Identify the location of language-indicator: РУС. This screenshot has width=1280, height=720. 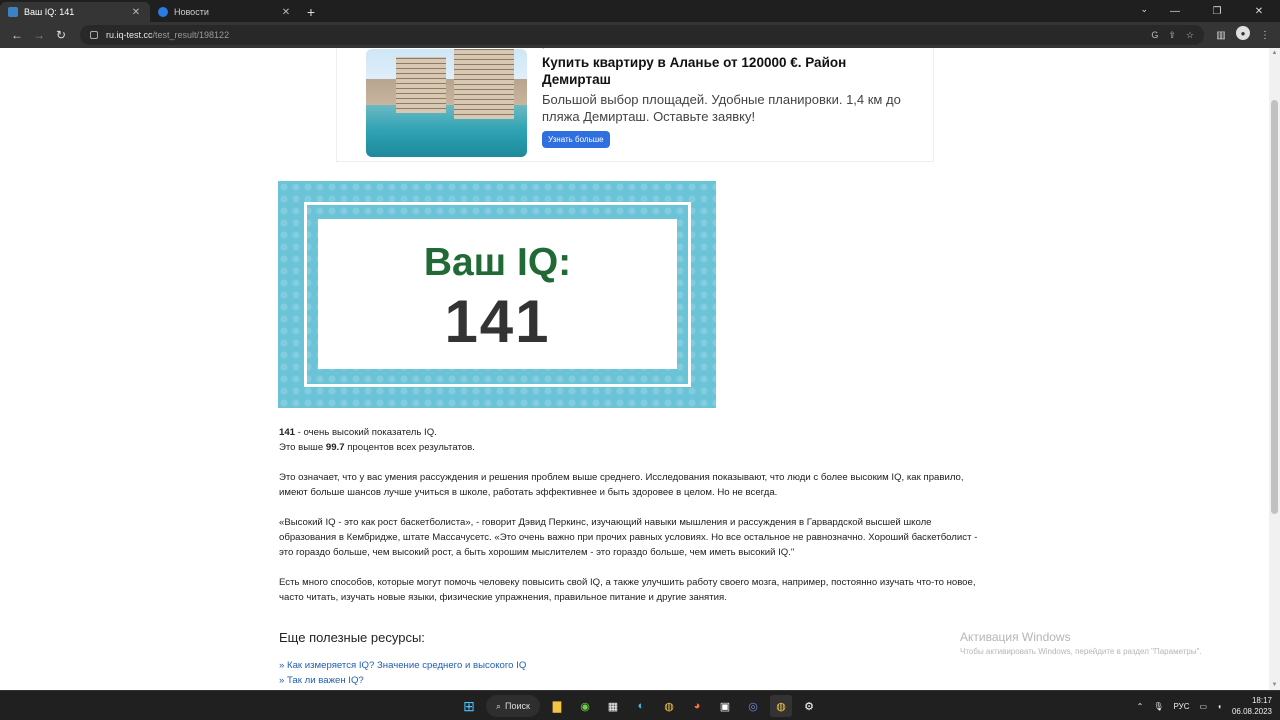
(1182, 706).